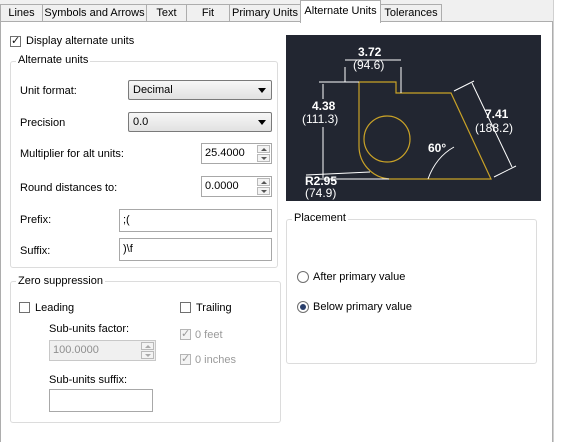  Describe the element at coordinates (497, 114) in the screenshot. I see `dim-right-value: 7.41` at that location.